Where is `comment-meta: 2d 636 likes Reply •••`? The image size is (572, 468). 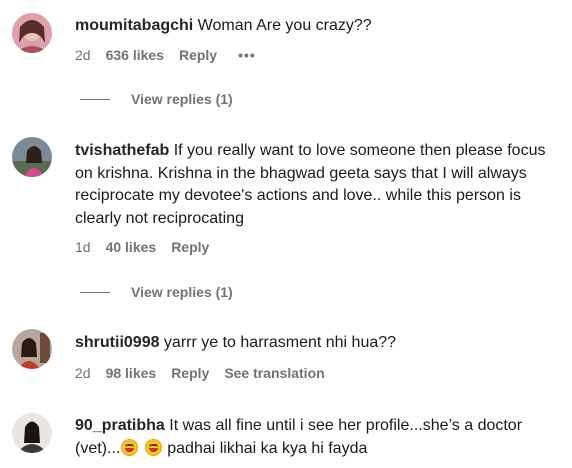 comment-meta: 2d 636 likes Reply ••• is located at coordinates (173, 55).